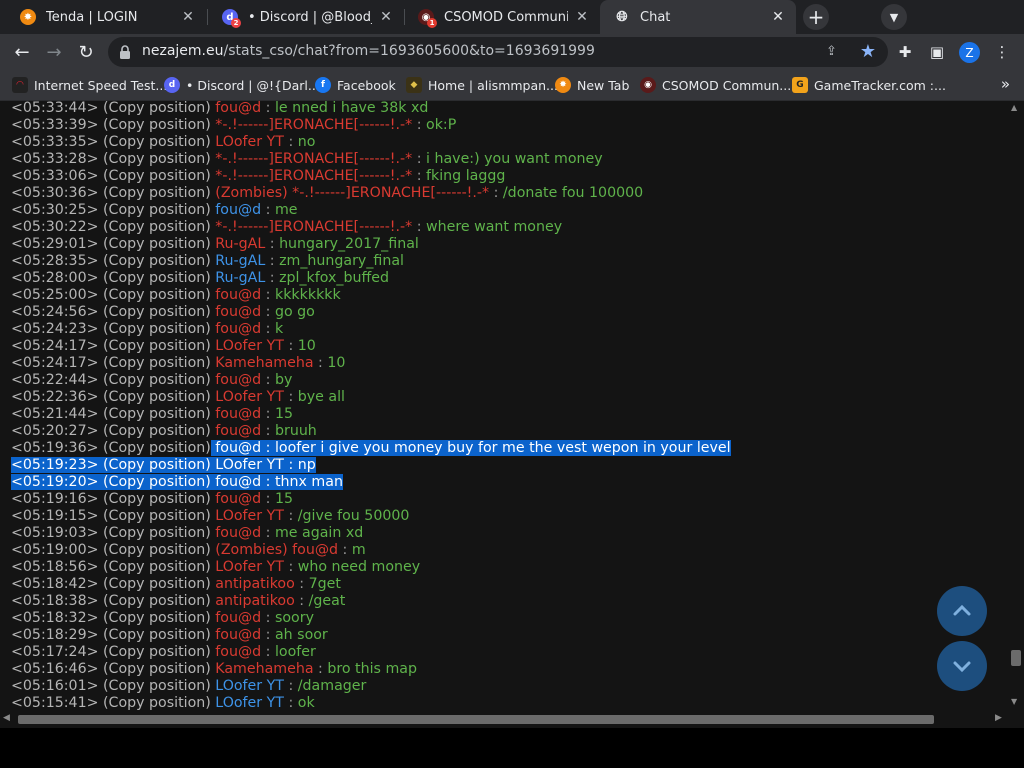 This screenshot has height=768, width=1024. What do you see at coordinates (55, 652) in the screenshot?
I see `timestamp: <05:17:24>` at bounding box center [55, 652].